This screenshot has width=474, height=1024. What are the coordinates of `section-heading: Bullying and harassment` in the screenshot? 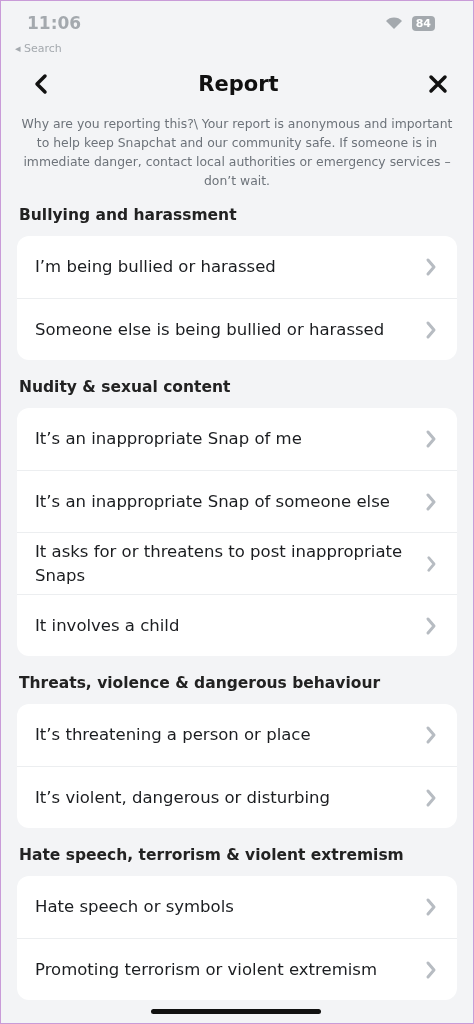 It's located at (128, 215).